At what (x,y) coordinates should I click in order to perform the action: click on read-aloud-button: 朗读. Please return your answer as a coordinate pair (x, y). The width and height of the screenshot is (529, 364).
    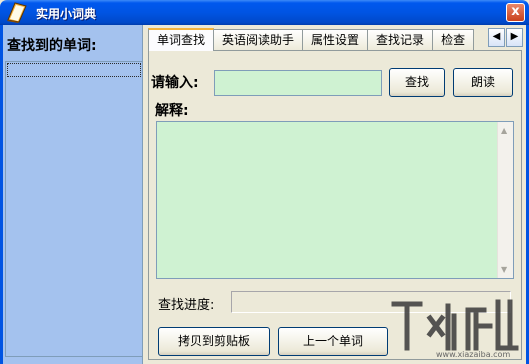
    Looking at the image, I should click on (483, 82).